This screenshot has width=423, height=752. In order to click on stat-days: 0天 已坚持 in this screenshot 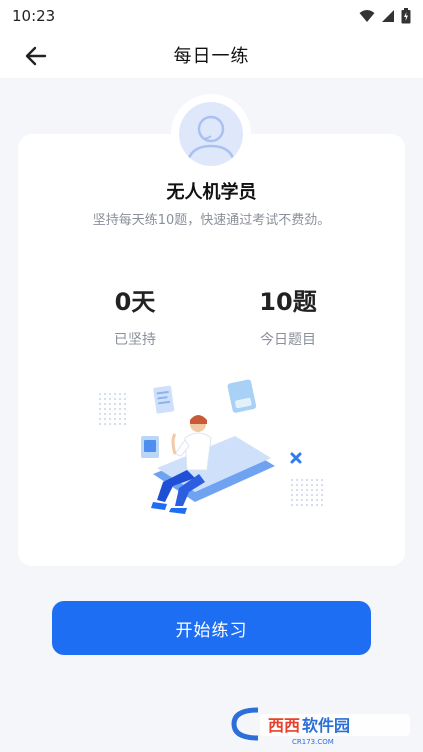, I will do `click(135, 315)`.